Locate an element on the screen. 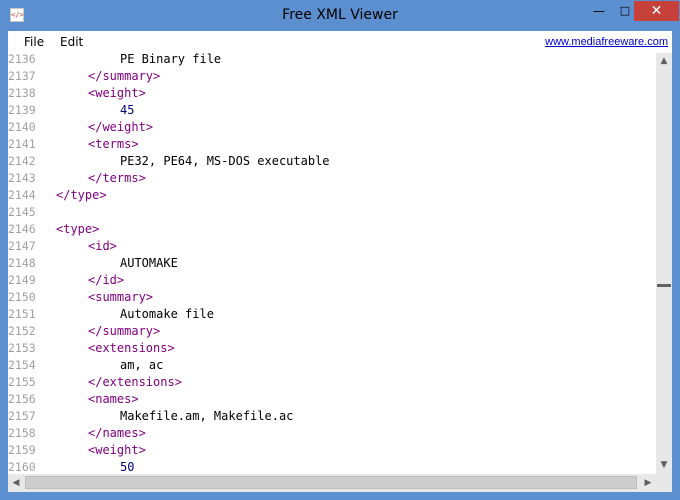  xml-text: Makefile.am, Makefile.ac is located at coordinates (207, 416).